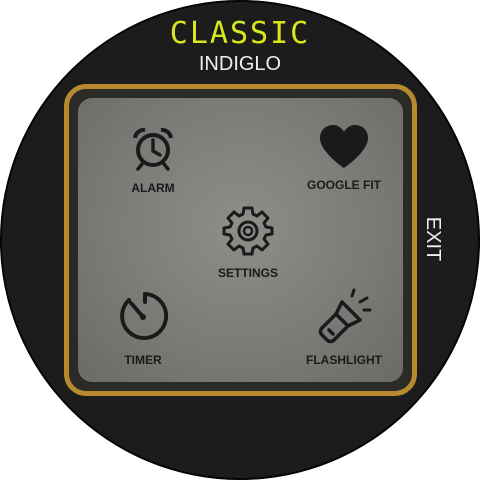  What do you see at coordinates (153, 188) in the screenshot?
I see `alarm-label: ALARM` at bounding box center [153, 188].